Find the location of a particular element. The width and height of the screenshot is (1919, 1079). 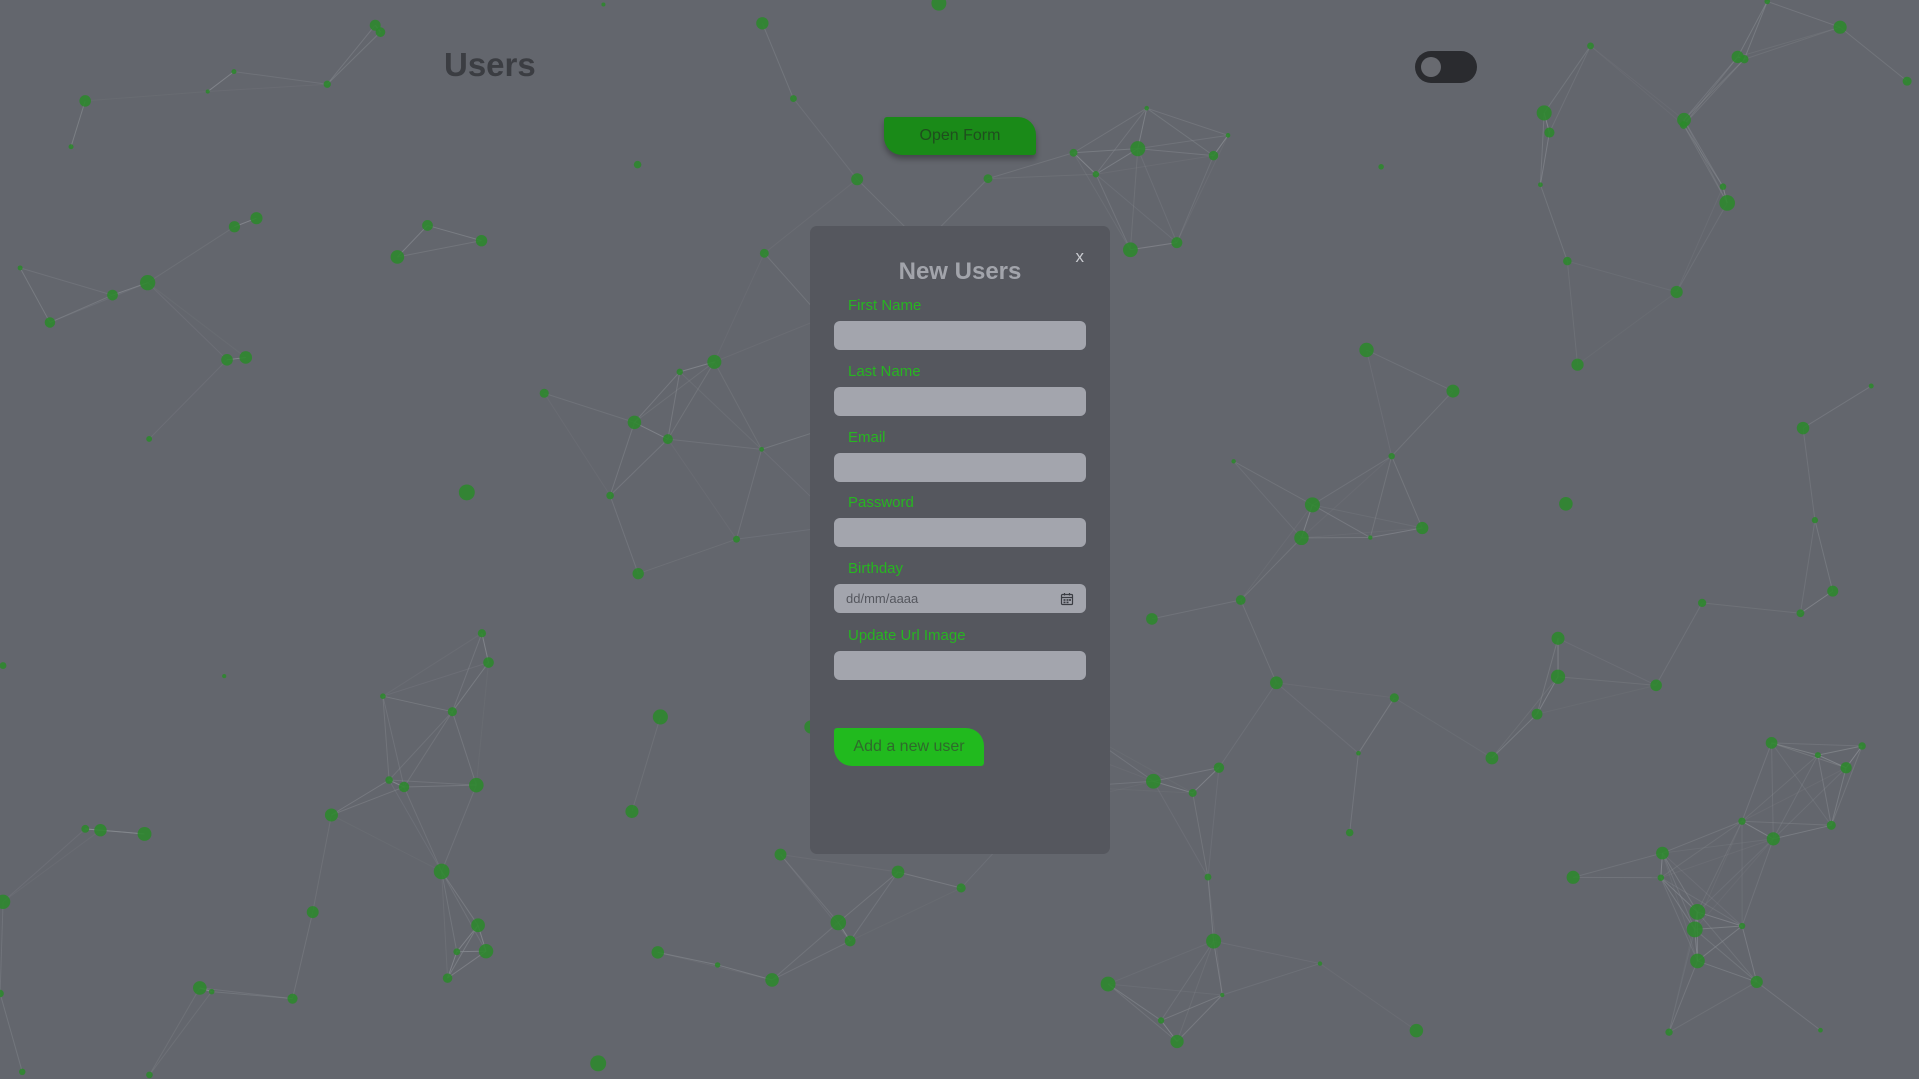

password-field: Password is located at coordinates (960, 520).